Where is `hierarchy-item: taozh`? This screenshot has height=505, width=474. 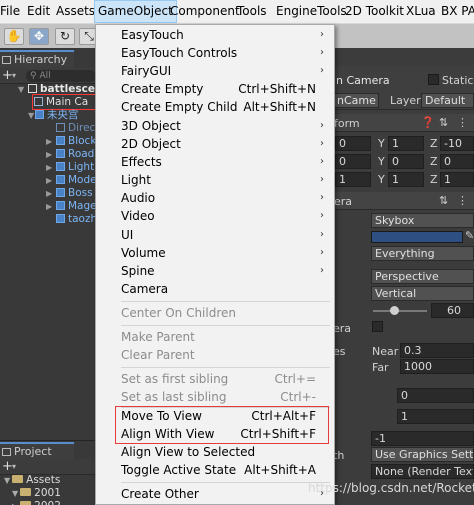
hierarchy-item: taozh is located at coordinates (76, 219).